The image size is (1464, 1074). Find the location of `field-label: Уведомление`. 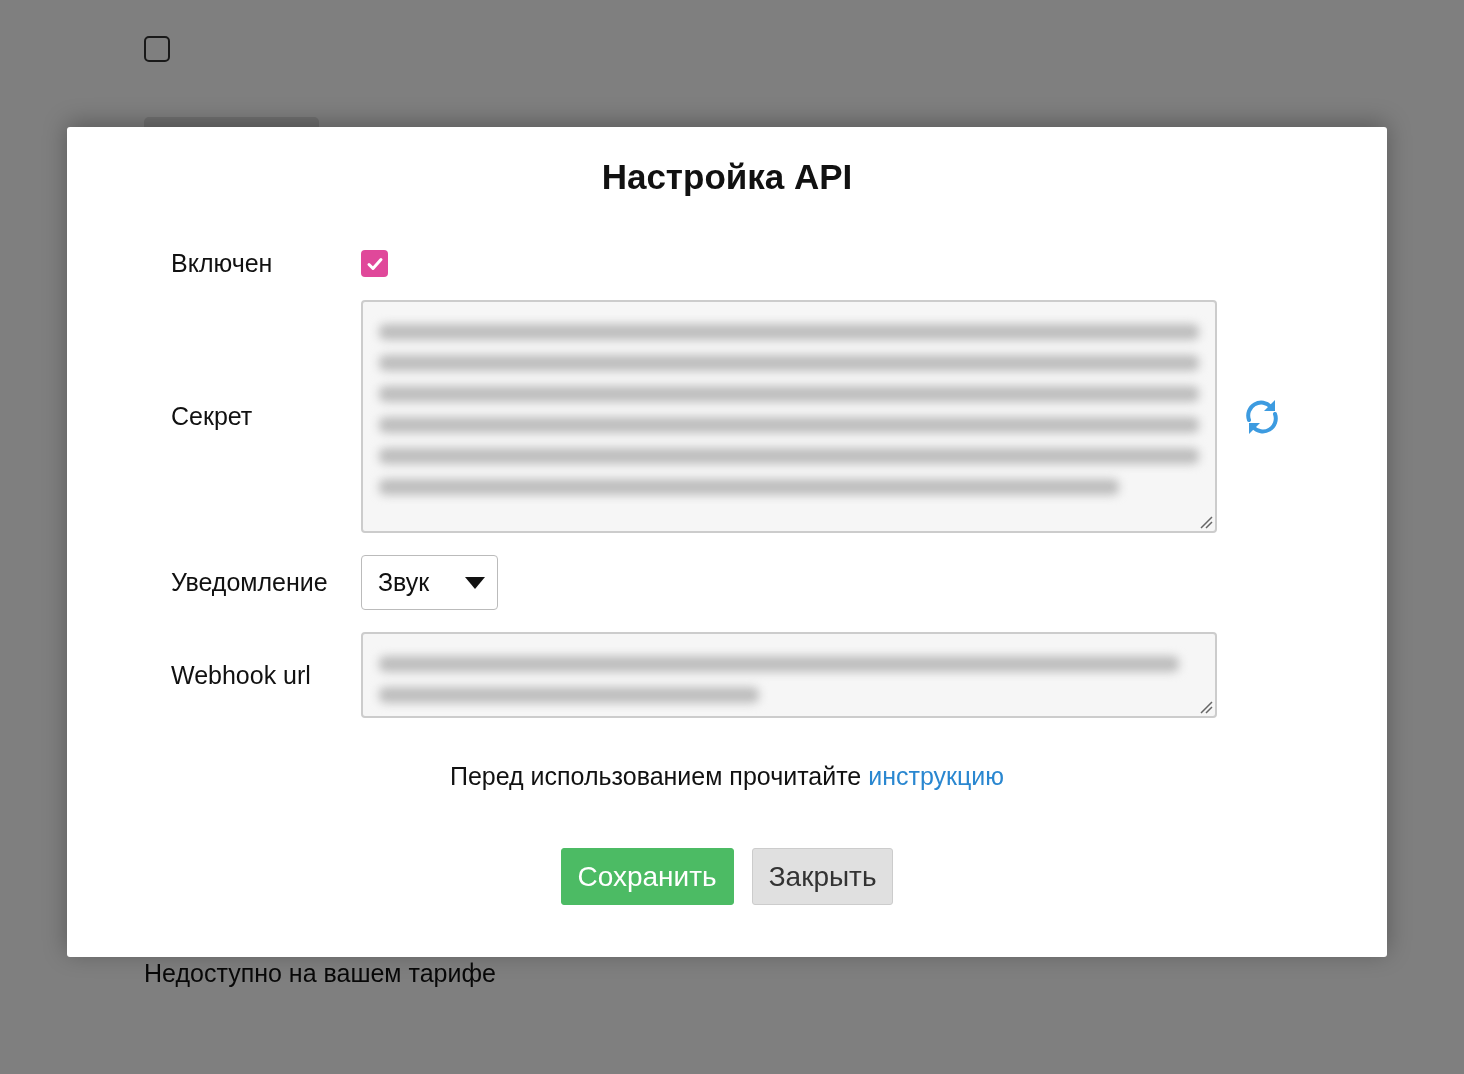

field-label: Уведомление is located at coordinates (250, 582).